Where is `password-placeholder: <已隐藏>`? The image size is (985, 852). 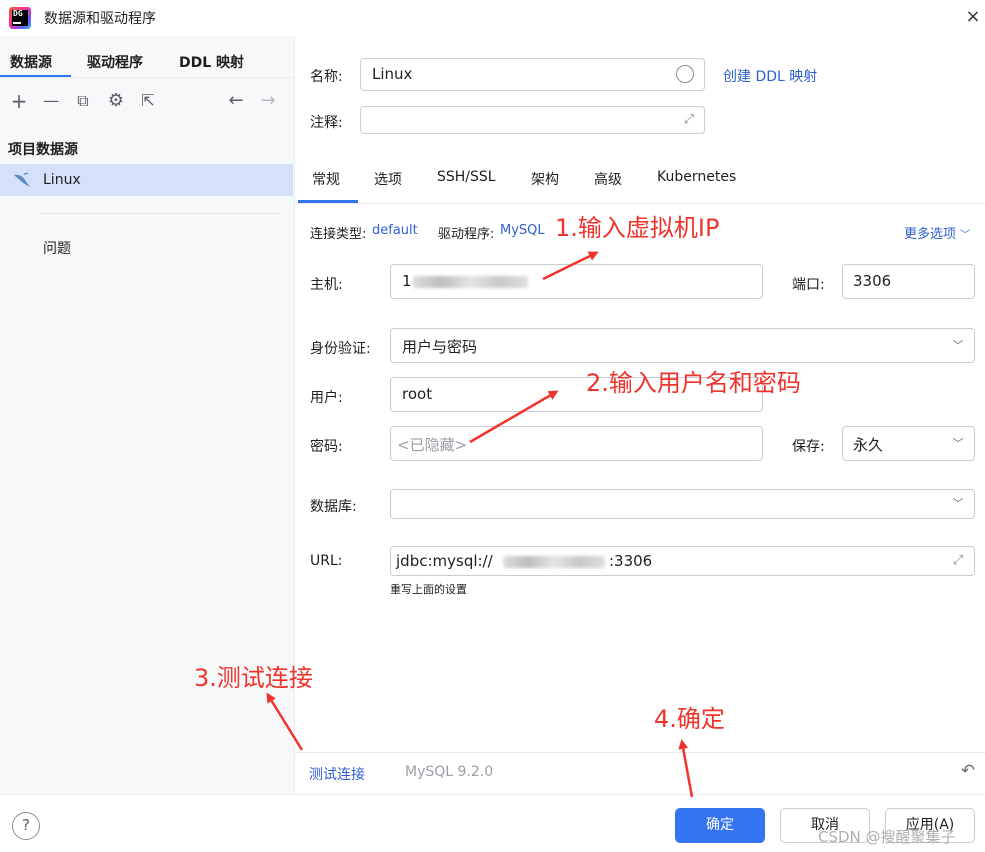
password-placeholder: <已隐藏> is located at coordinates (432, 445).